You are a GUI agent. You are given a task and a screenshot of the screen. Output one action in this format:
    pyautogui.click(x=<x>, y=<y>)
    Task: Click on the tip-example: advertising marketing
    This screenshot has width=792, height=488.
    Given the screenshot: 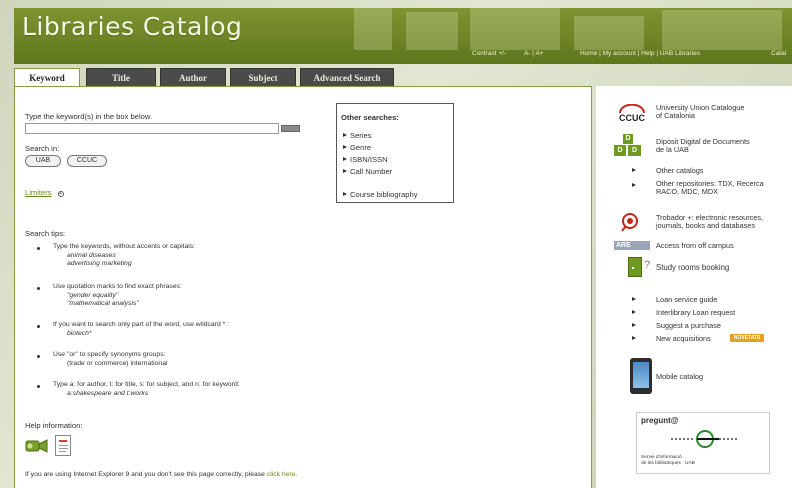 What is the action you would take?
    pyautogui.click(x=99, y=263)
    